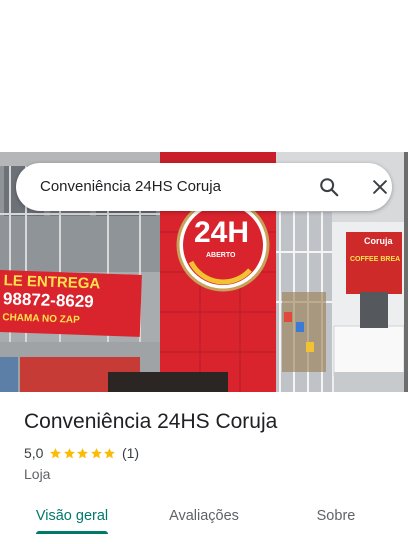 Image resolution: width=408 pixels, height=544 pixels. What do you see at coordinates (48, 300) in the screenshot?
I see `delivery-banner-phone: 98872-8629` at bounding box center [48, 300].